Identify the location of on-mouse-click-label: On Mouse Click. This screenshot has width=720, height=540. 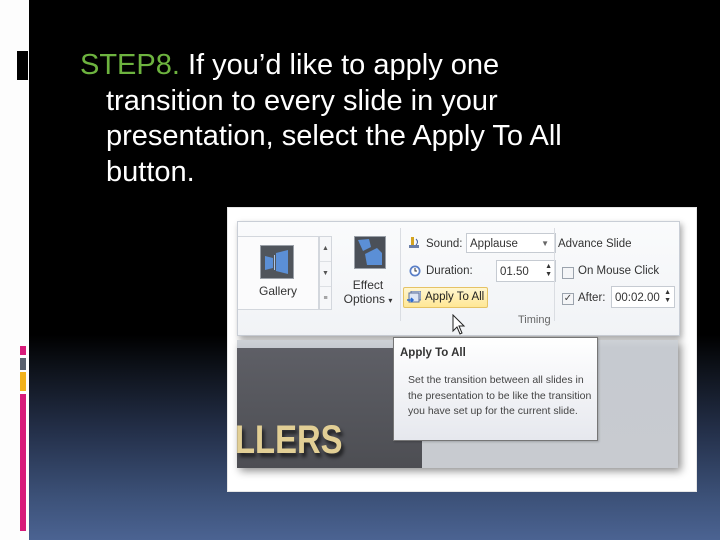
(619, 271).